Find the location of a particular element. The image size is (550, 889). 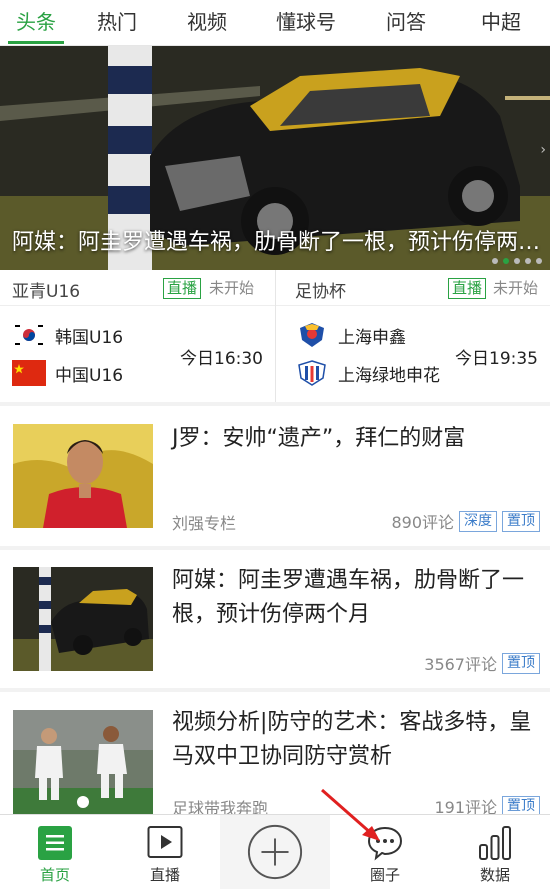

category-tabs: 头条 热门 视频 懂球号 问答 中超 is located at coordinates (275, 23).